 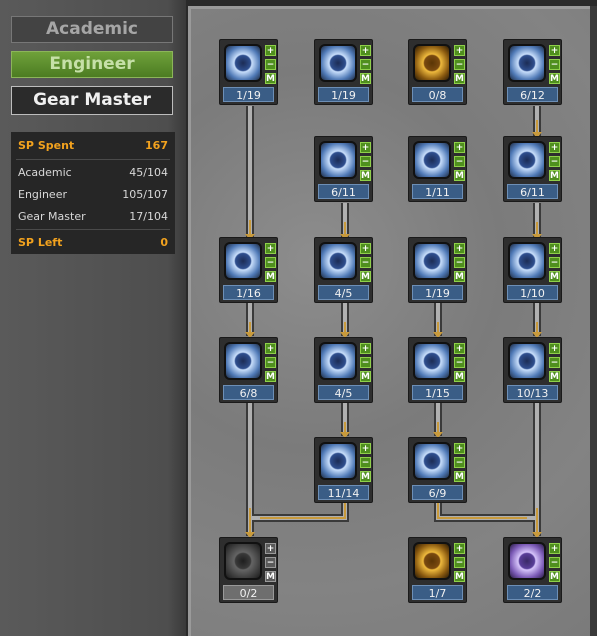 I want to click on skill-node: + − M 0/8, so click(x=437, y=72).